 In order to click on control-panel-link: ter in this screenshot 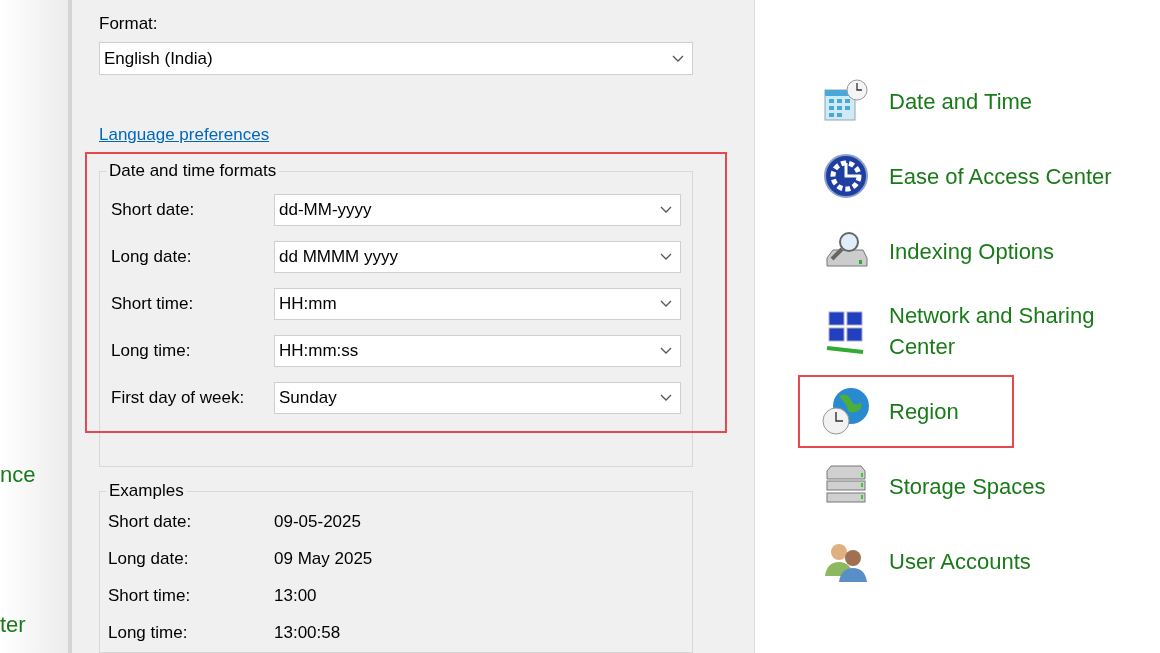, I will do `click(34, 625)`.